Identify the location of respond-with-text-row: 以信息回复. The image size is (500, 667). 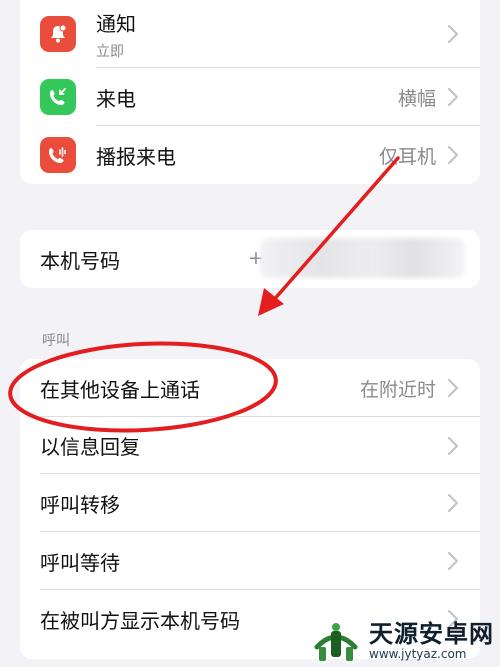
(250, 445).